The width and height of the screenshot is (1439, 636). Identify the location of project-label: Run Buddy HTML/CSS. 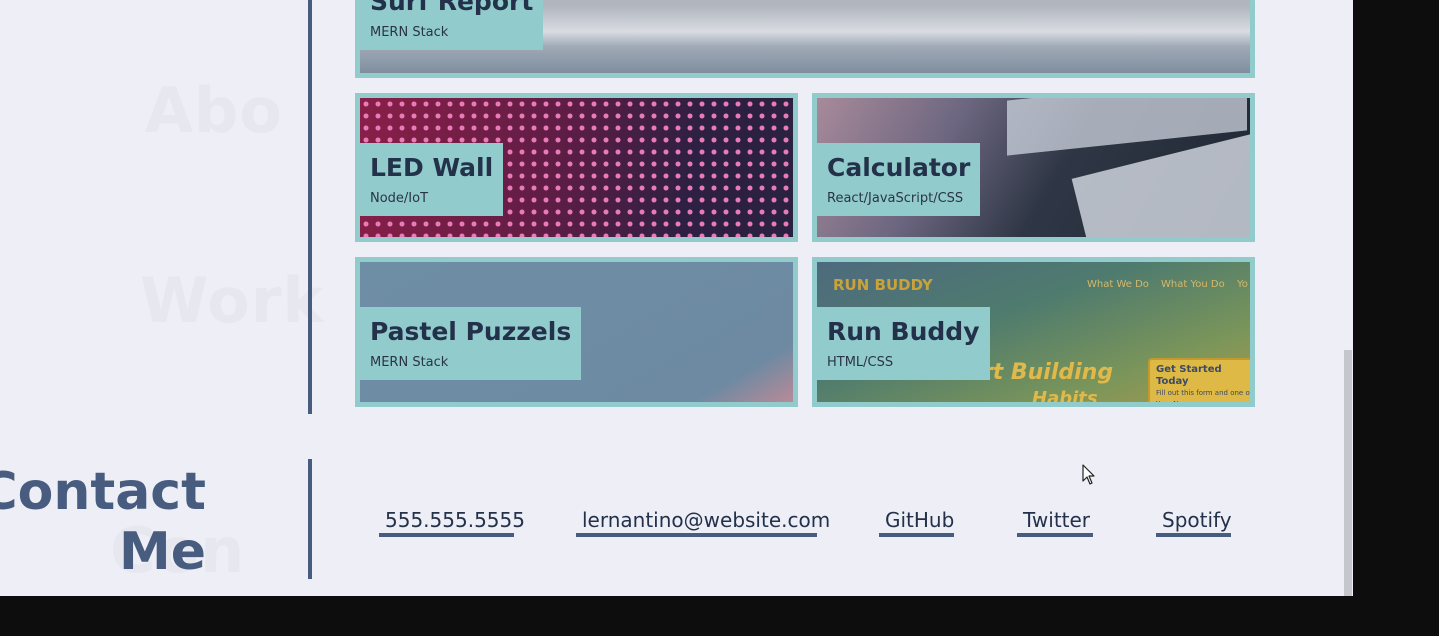
(903, 343).